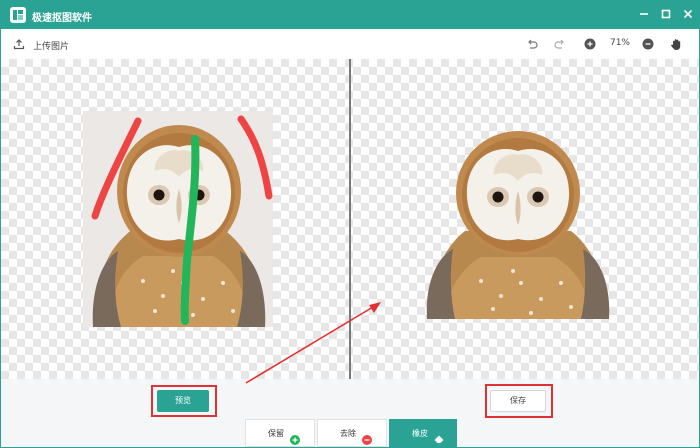 This screenshot has height=448, width=700. I want to click on redo-icon, so click(560, 44).